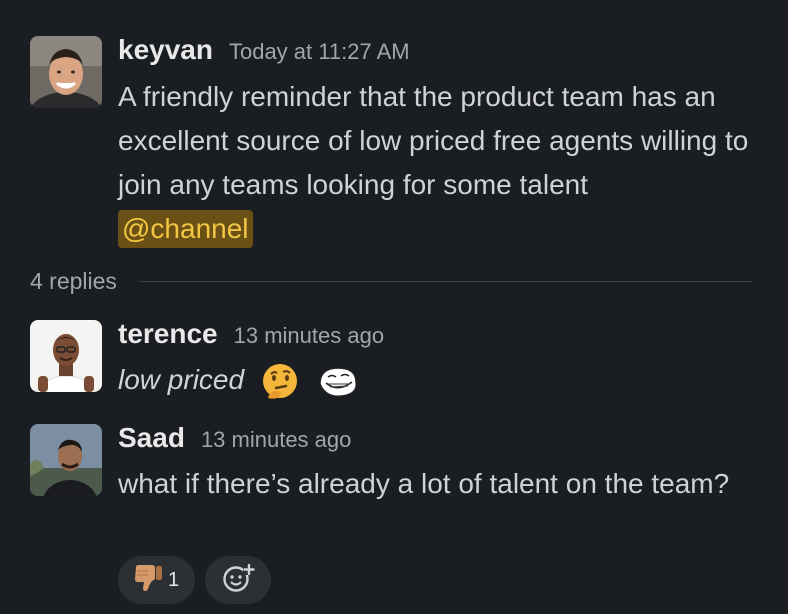 The image size is (788, 614). I want to click on divider-line, so click(445, 281).